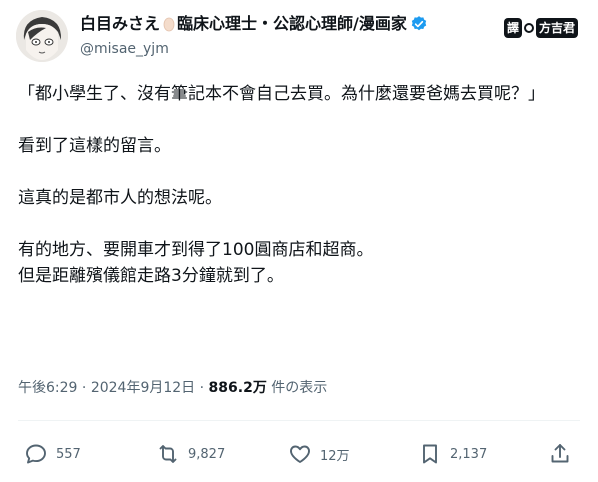 This screenshot has height=482, width=598. Describe the element at coordinates (281, 94) in the screenshot. I see `tweet-paragraph: 「都小學生了、沒有筆記本不會自己去買。為什麼還要爸媽去買呢？」` at that location.